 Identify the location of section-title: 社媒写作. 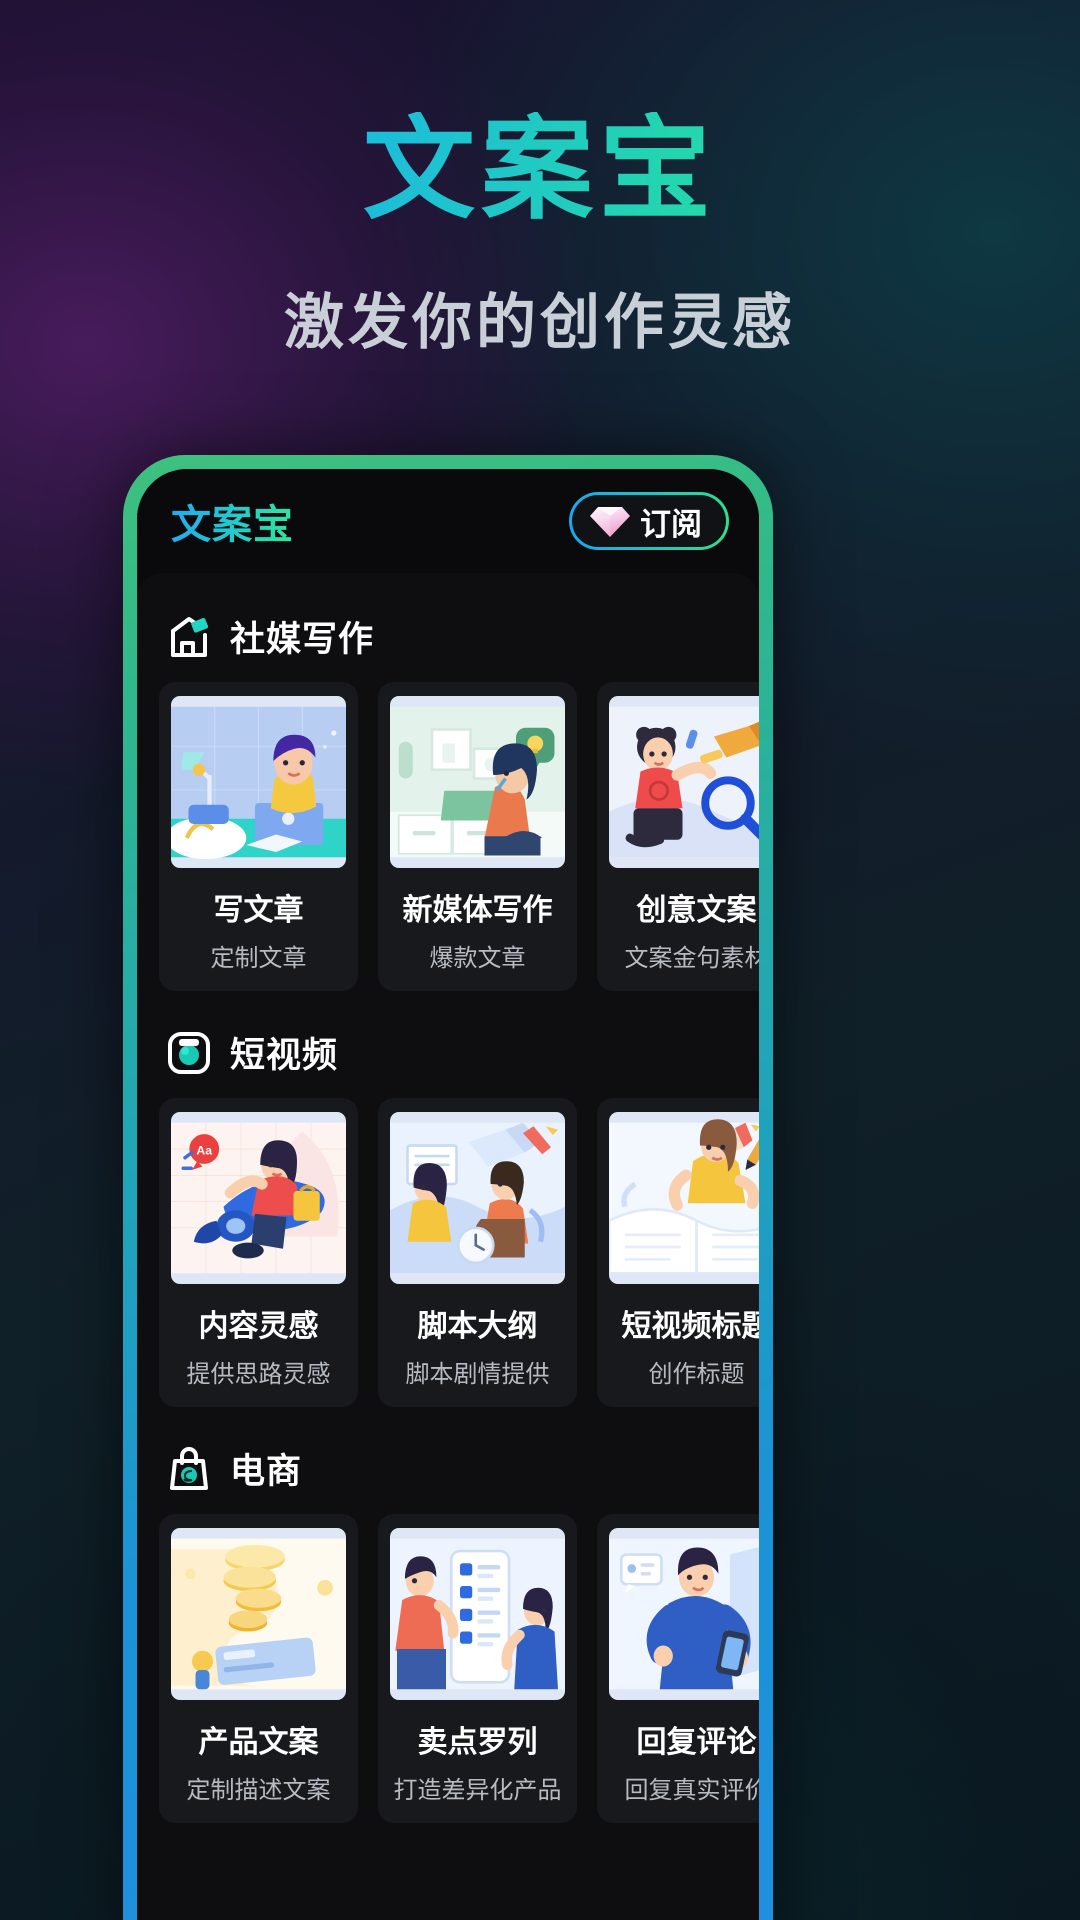
(302, 639).